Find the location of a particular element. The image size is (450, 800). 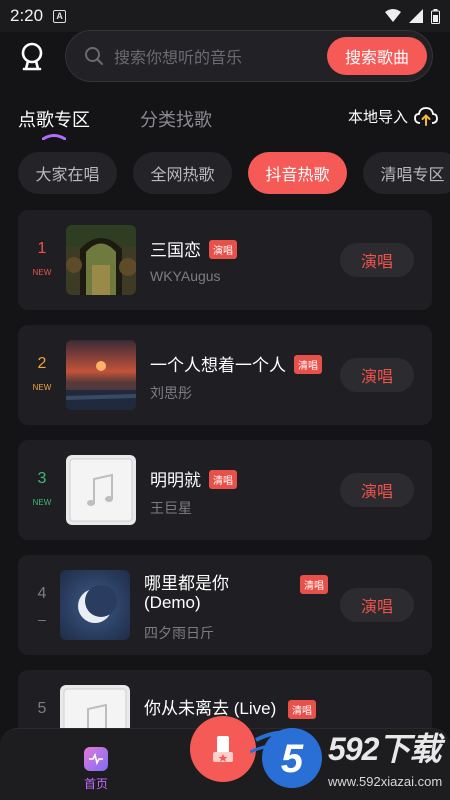

status-time: 2:20 is located at coordinates (27, 15).